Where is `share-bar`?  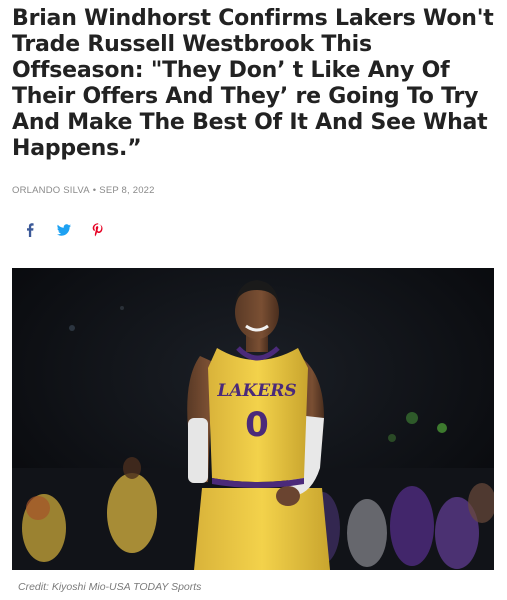
share-bar is located at coordinates (64, 230).